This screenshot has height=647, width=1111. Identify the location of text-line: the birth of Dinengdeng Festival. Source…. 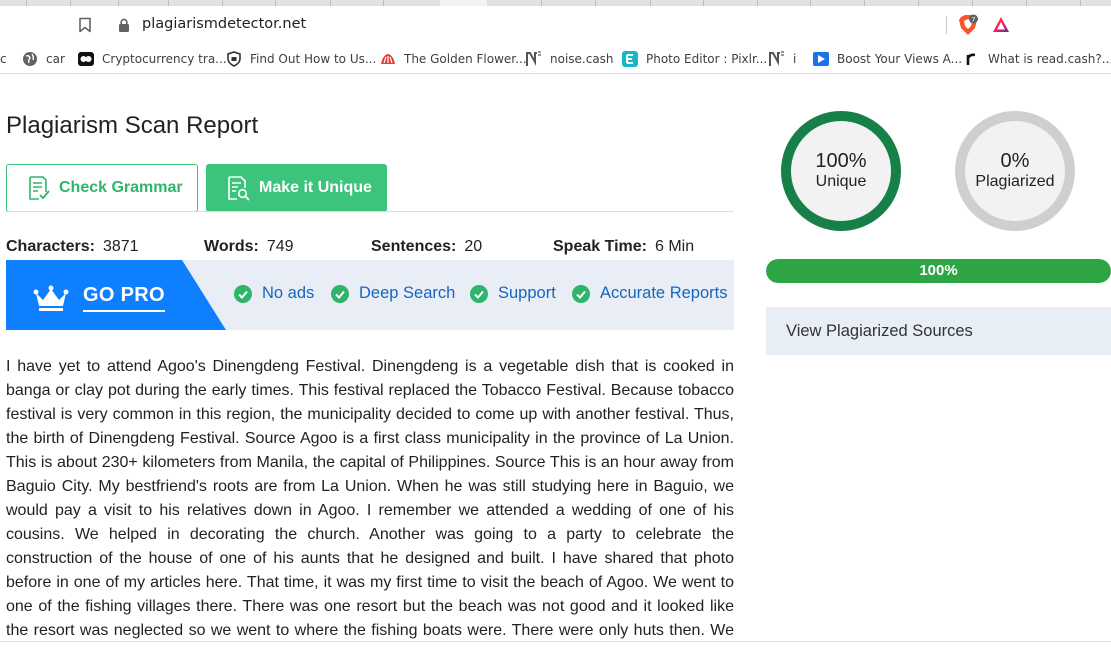
(370, 438).